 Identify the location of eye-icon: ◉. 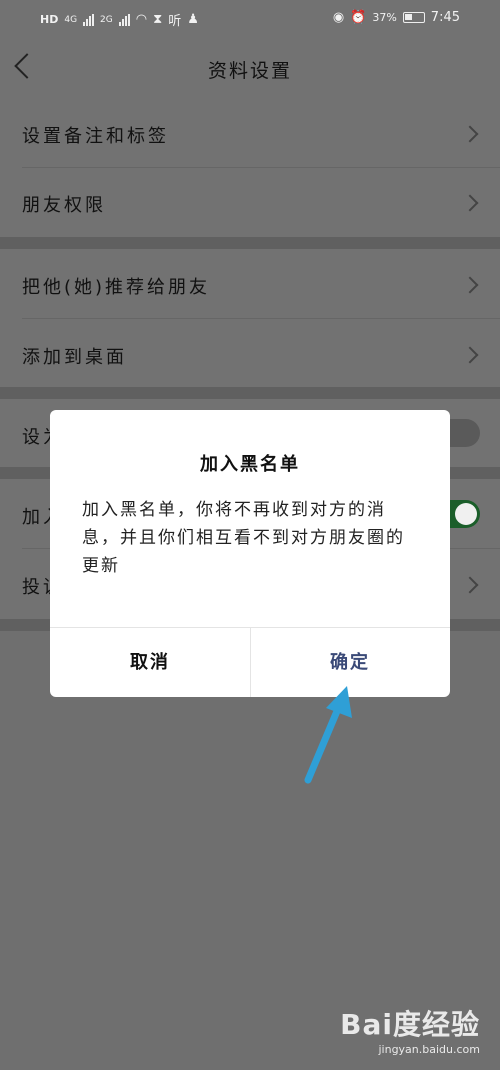
(338, 17).